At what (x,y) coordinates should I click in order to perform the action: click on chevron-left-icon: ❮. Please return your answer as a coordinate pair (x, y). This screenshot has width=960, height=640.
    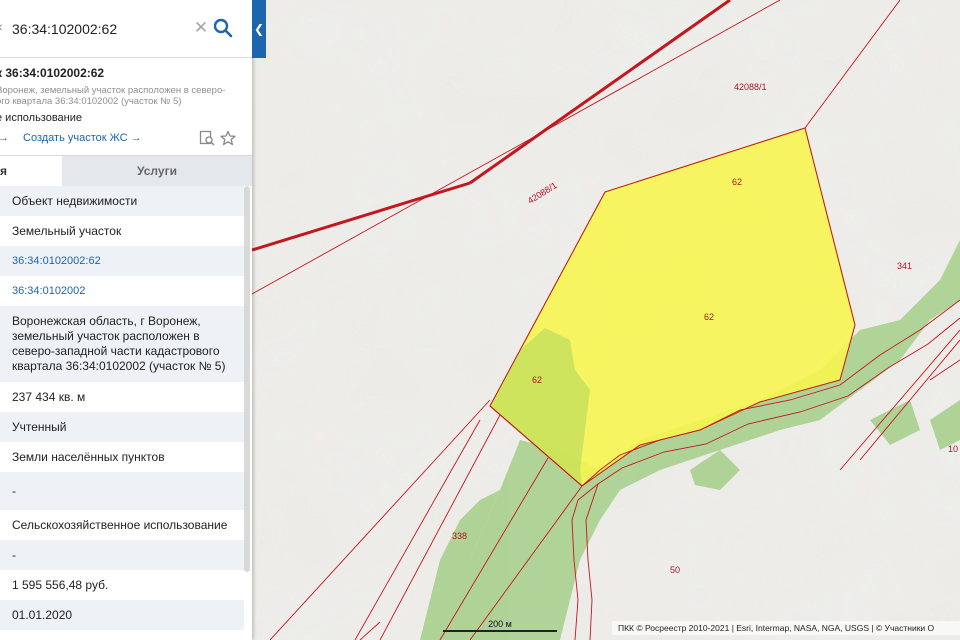
    Looking at the image, I should click on (259, 29).